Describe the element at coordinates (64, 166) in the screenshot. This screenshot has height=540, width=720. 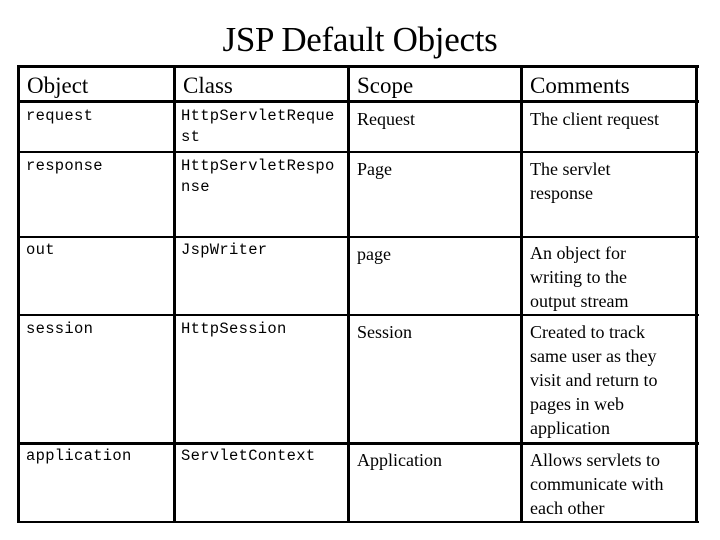
I see `cell-object: response` at that location.